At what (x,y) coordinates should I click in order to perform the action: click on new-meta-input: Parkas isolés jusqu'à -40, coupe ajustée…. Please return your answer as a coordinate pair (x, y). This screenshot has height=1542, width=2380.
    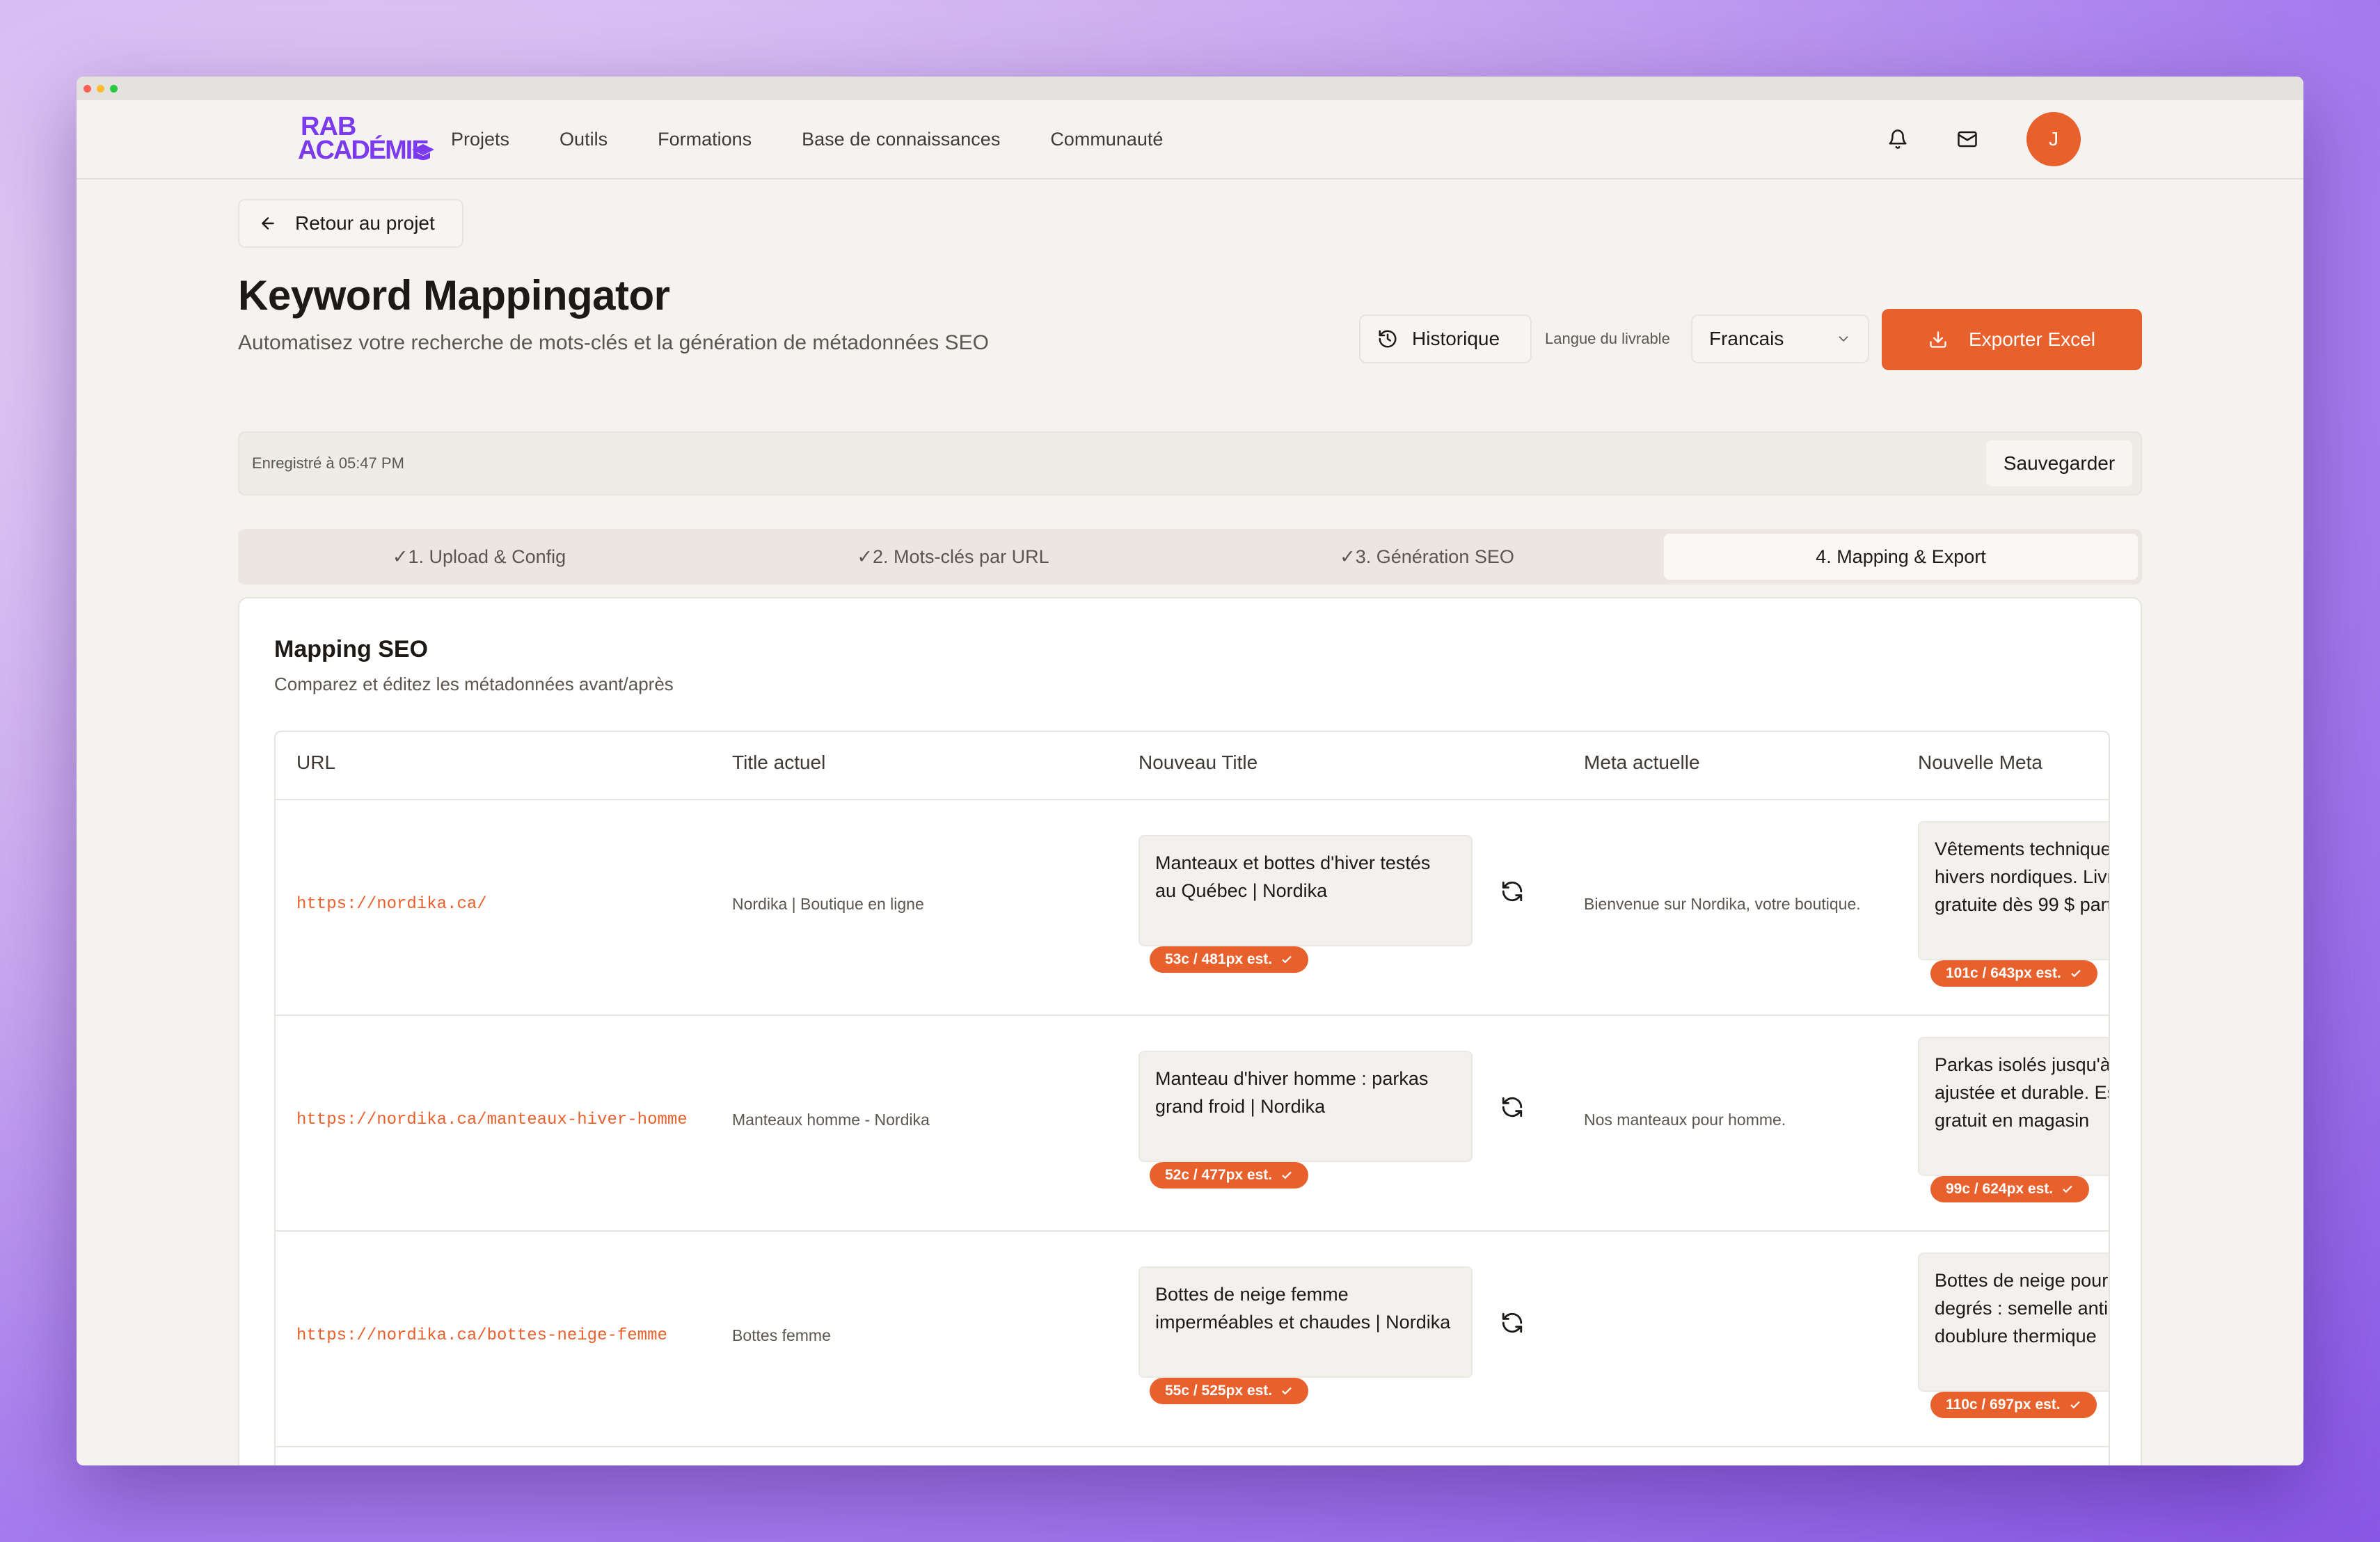
    Looking at the image, I should click on (2013, 1106).